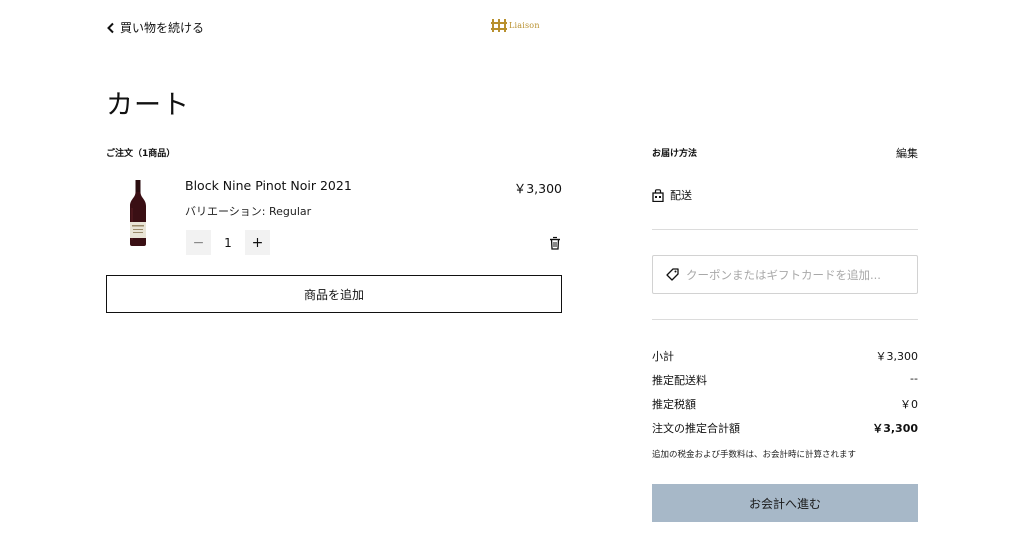 The height and width of the screenshot is (550, 1024). What do you see at coordinates (248, 211) in the screenshot?
I see `product-variant: バリエーション: Regular` at bounding box center [248, 211].